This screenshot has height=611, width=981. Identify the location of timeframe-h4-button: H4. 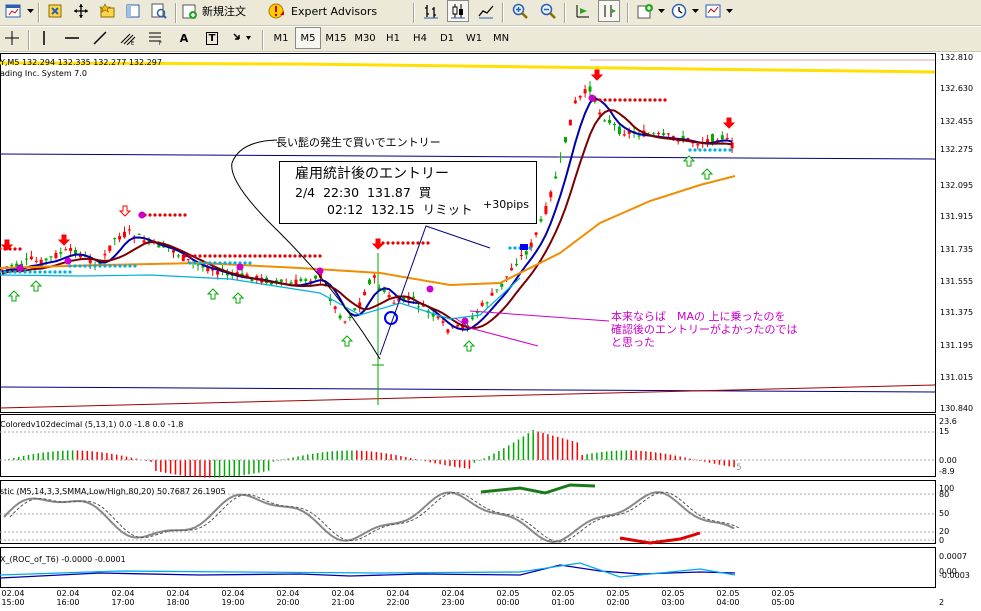
(420, 38).